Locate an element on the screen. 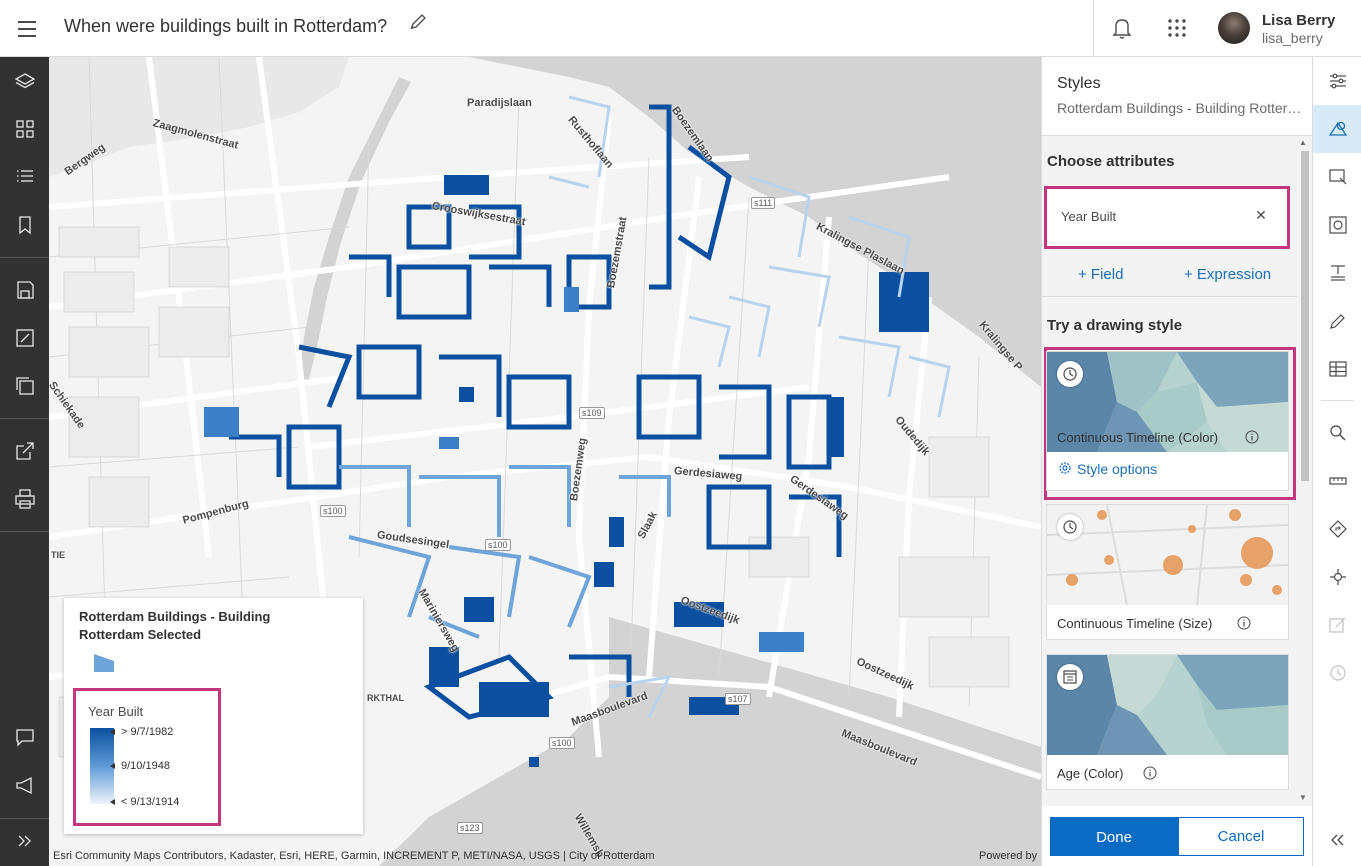  bookmark-icon is located at coordinates (25, 225).